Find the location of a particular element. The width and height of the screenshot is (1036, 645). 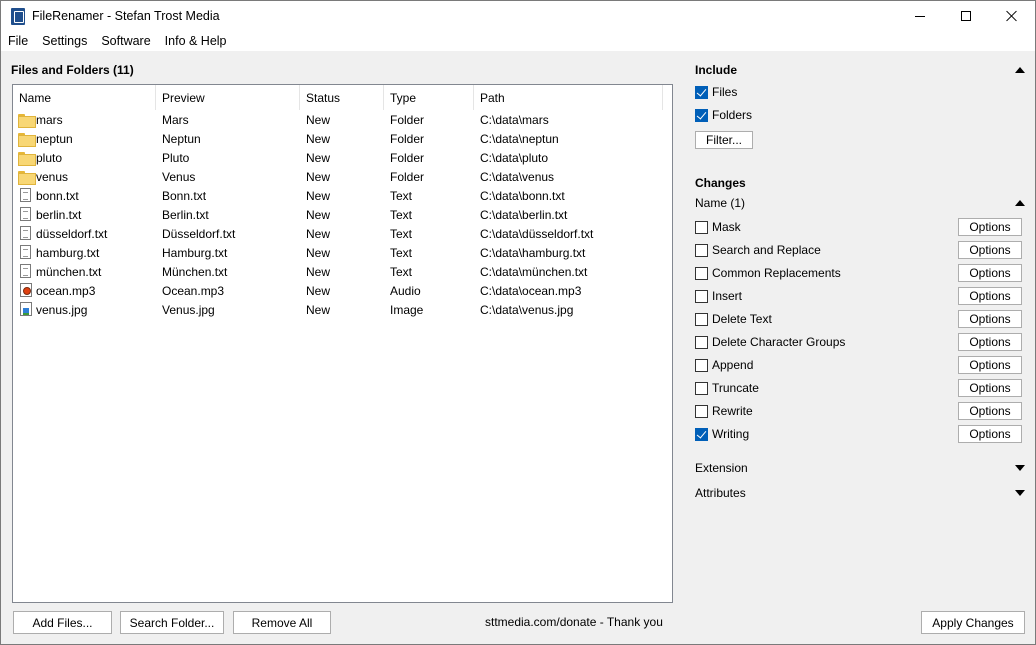

options-button-delete-text: Options is located at coordinates (990, 319).